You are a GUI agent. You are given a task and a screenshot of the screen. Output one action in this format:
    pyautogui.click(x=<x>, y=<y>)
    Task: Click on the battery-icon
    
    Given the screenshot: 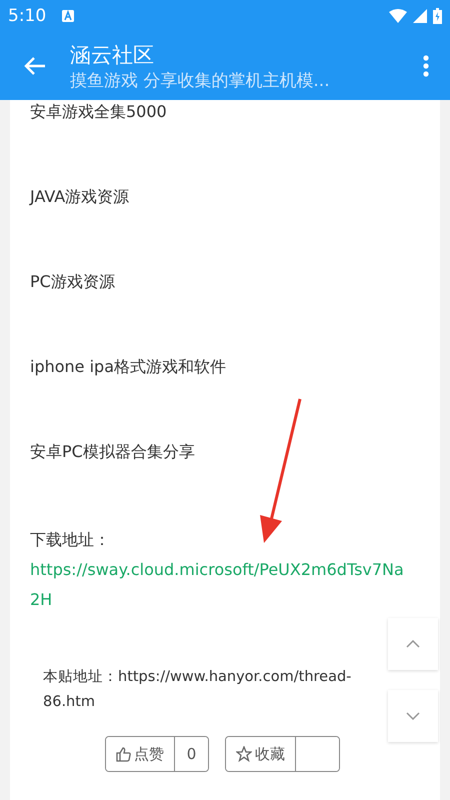 What is the action you would take?
    pyautogui.click(x=437, y=16)
    